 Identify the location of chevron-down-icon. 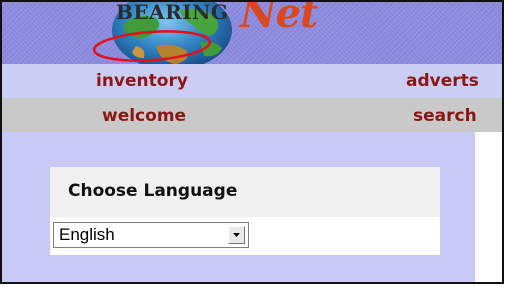
(236, 235).